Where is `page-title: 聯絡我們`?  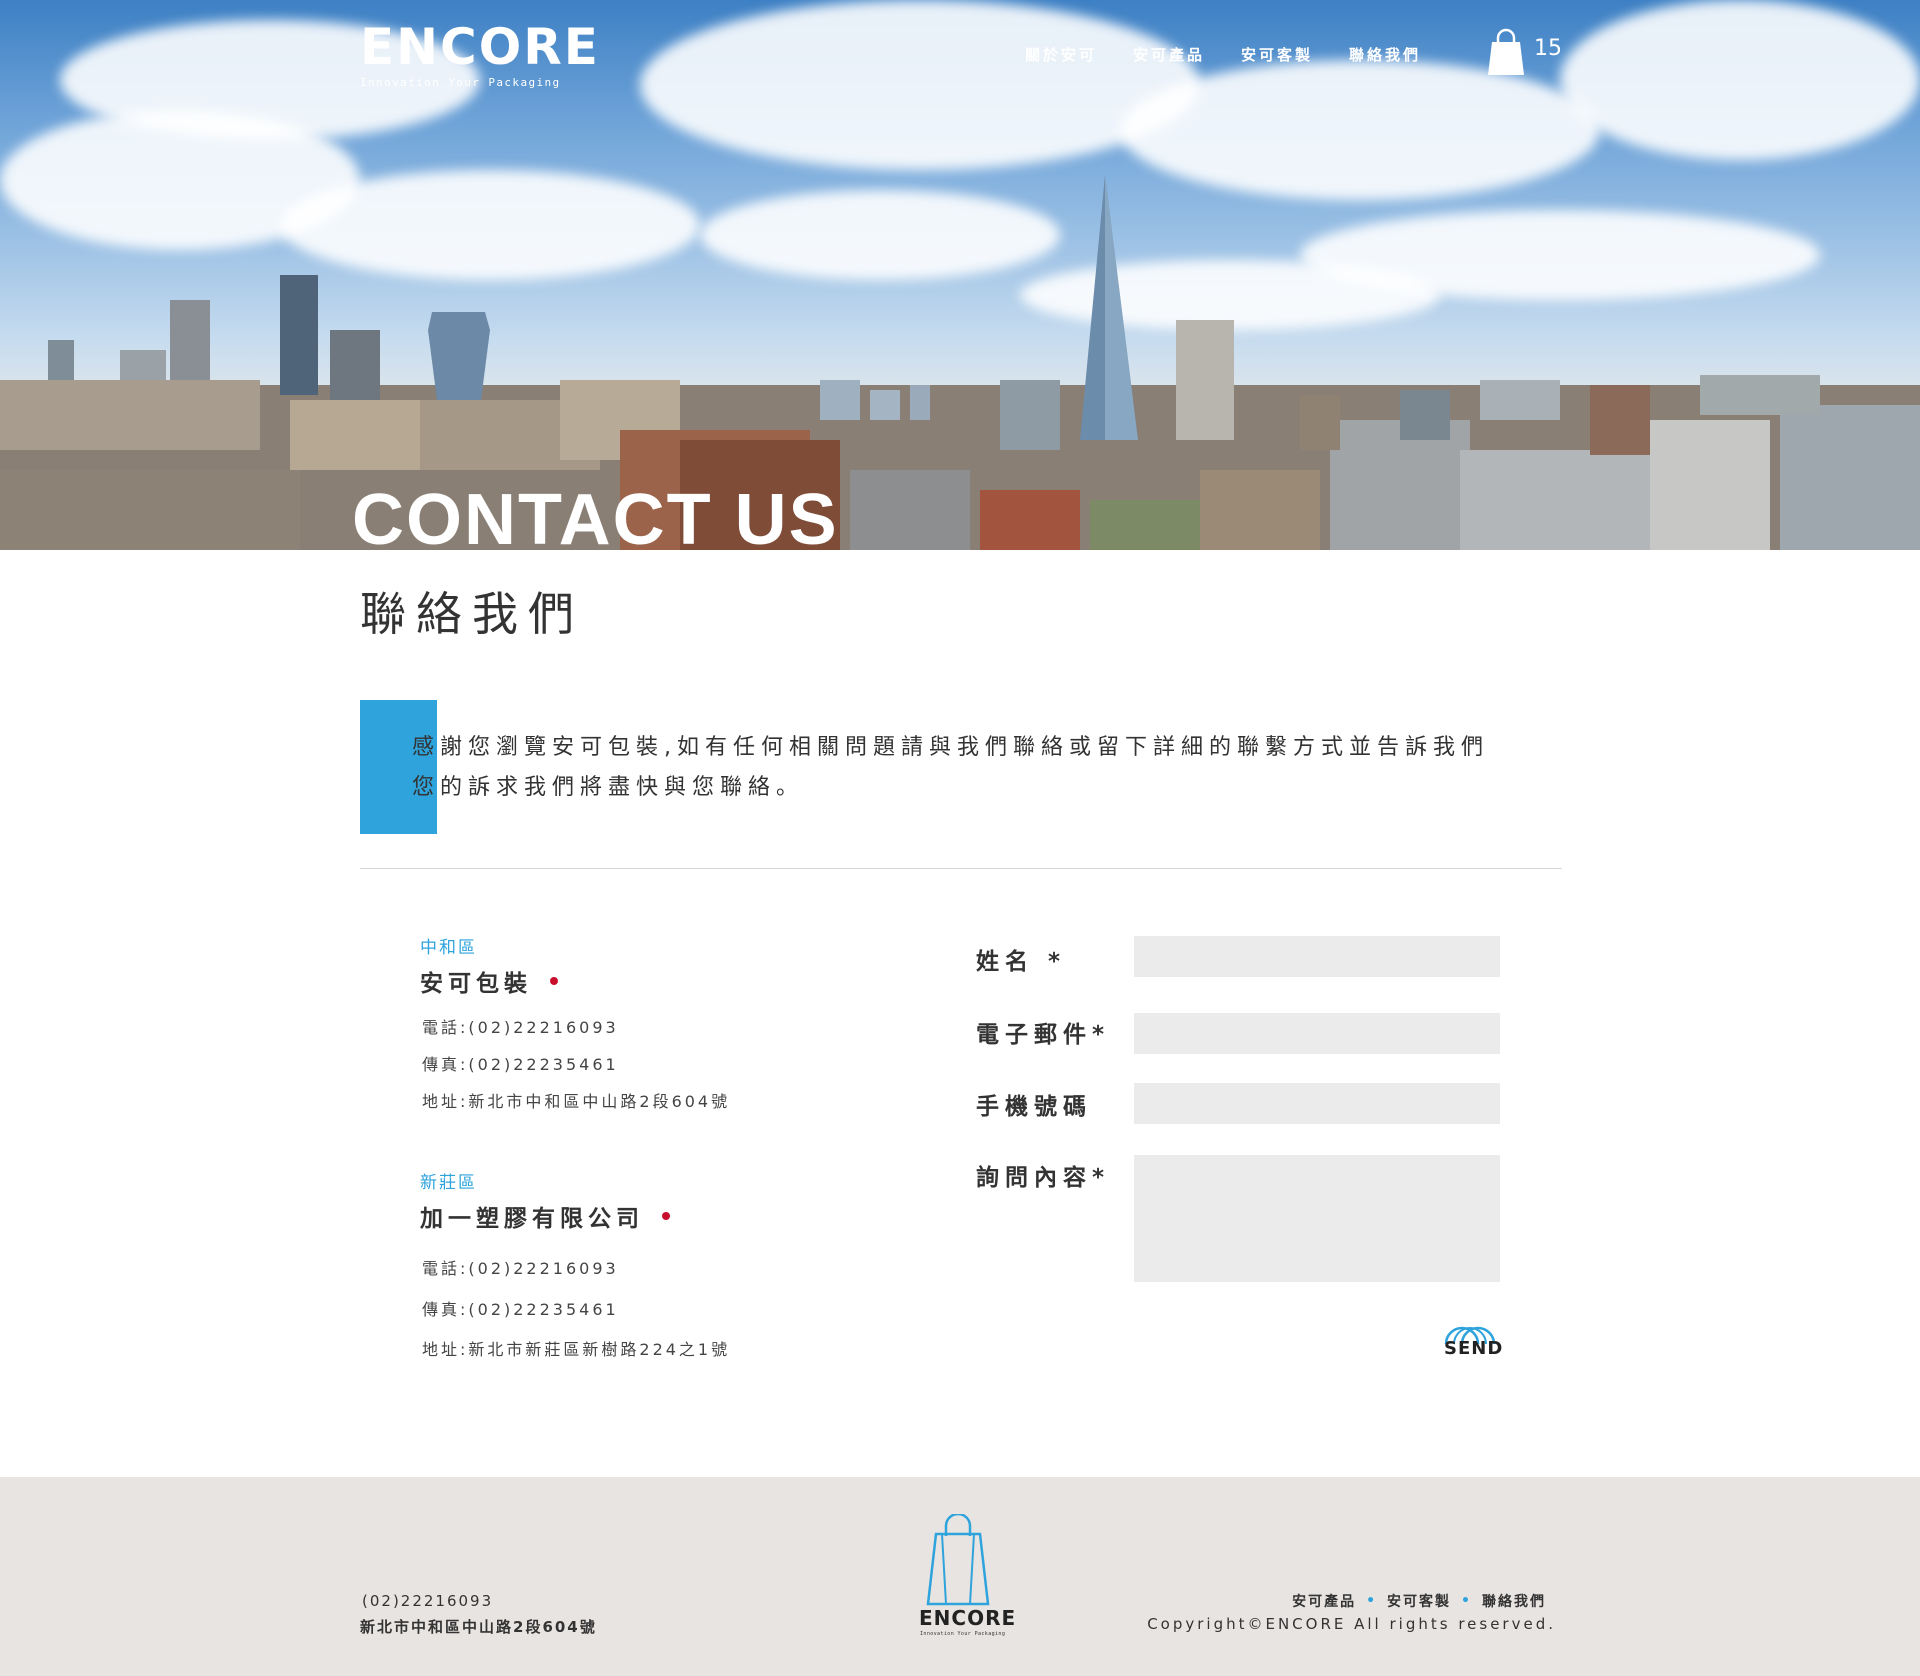 page-title: 聯絡我們 is located at coordinates (472, 614).